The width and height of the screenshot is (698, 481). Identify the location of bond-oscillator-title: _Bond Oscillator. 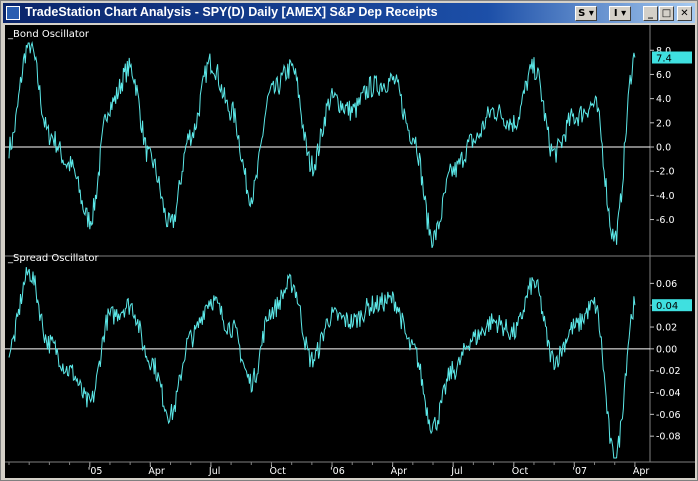
(48, 34).